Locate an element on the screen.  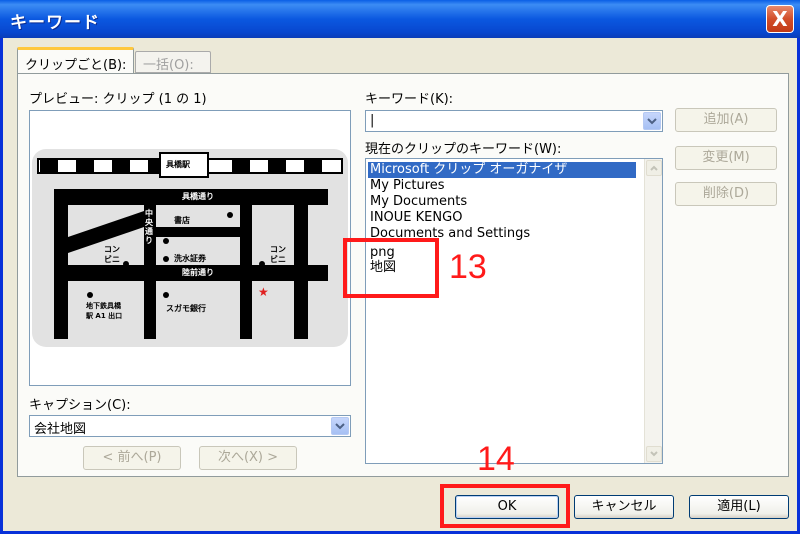
next-button: 次へ(X) > is located at coordinates (248, 458).